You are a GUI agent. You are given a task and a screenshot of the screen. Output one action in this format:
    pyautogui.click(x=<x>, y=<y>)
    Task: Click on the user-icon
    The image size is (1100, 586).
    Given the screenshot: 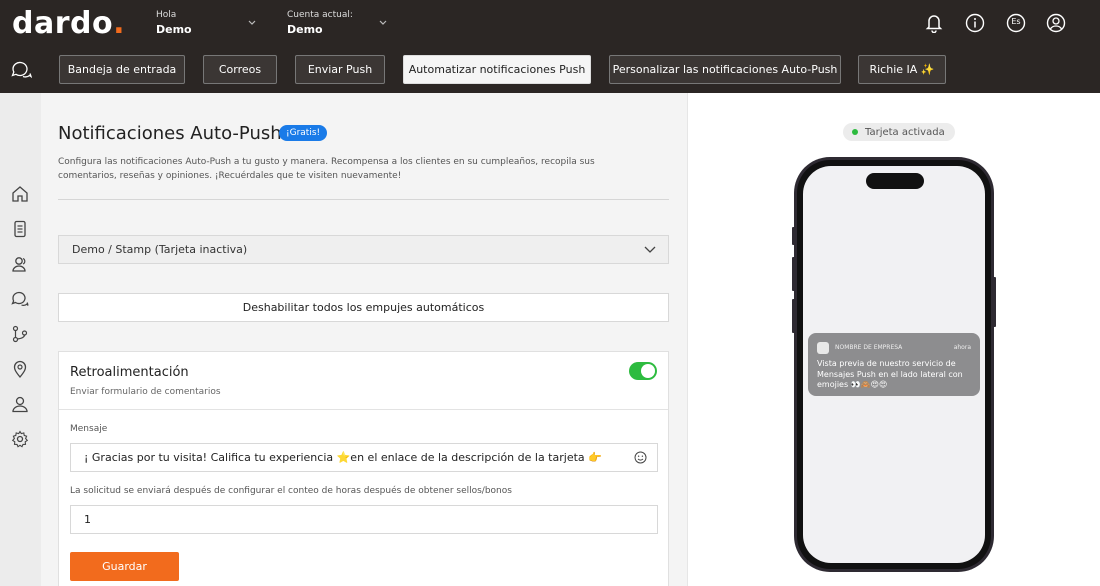 What is the action you would take?
    pyautogui.click(x=1056, y=23)
    